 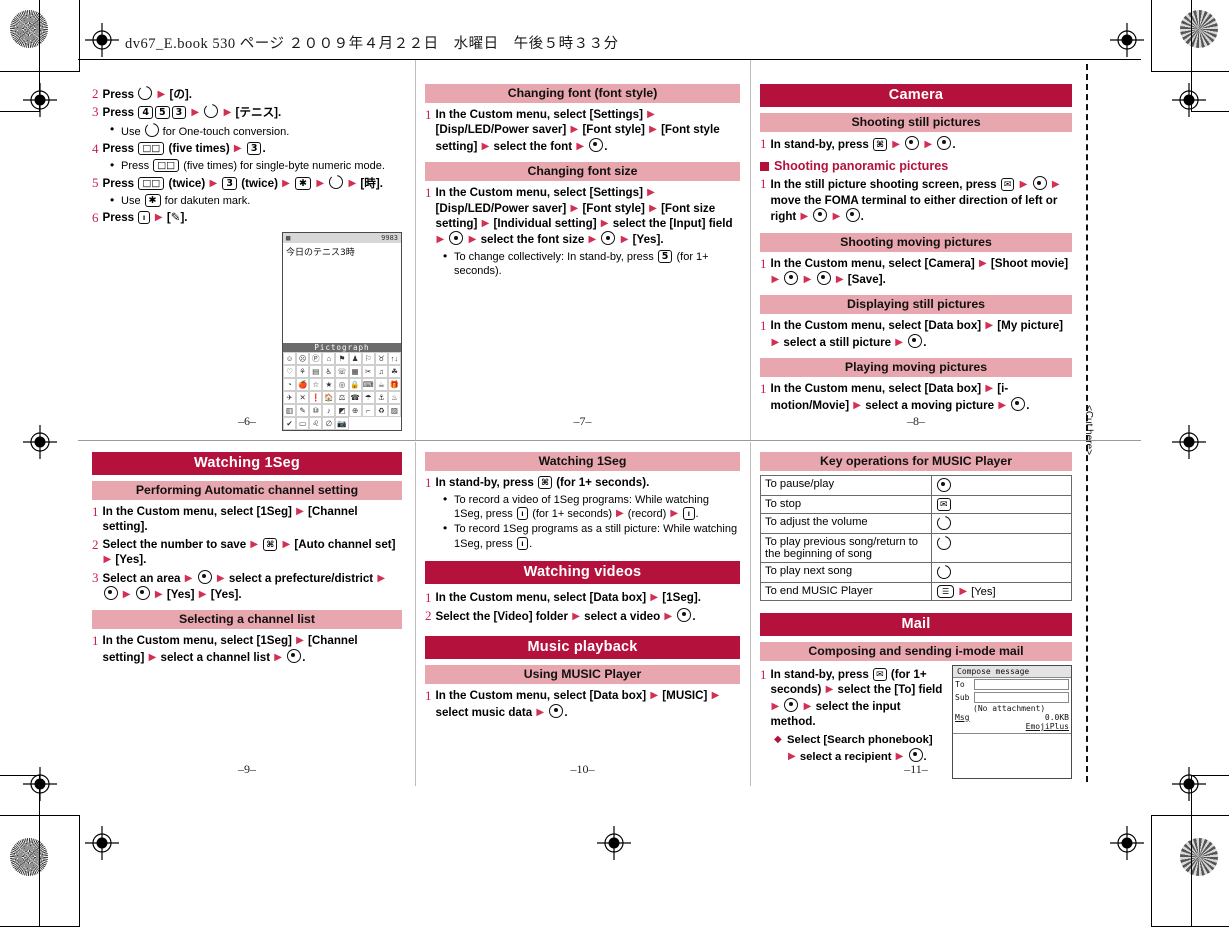 What do you see at coordinates (303, 358) in the screenshot?
I see `pictograph-cell: ☹` at bounding box center [303, 358].